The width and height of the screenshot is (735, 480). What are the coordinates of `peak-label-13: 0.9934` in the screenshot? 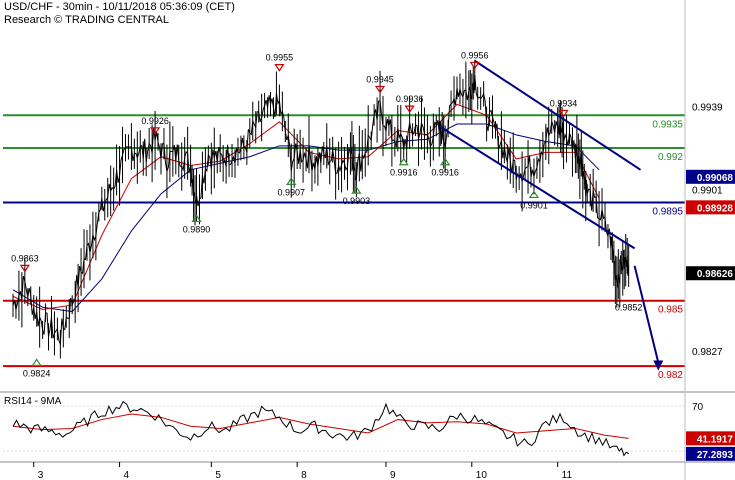 It's located at (564, 103).